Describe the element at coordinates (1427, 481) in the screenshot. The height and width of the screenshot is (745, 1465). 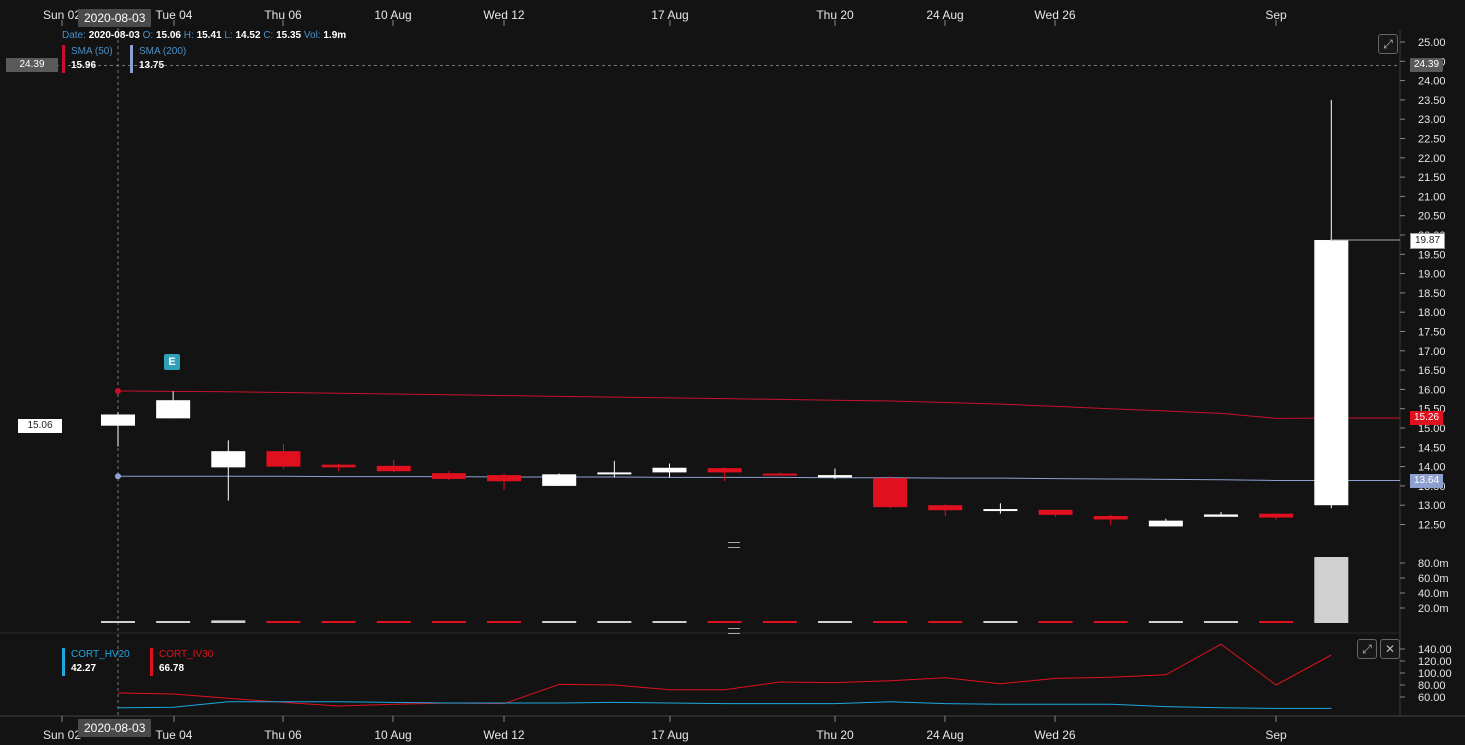
I see `sma200-price-tag: 13.64` at that location.